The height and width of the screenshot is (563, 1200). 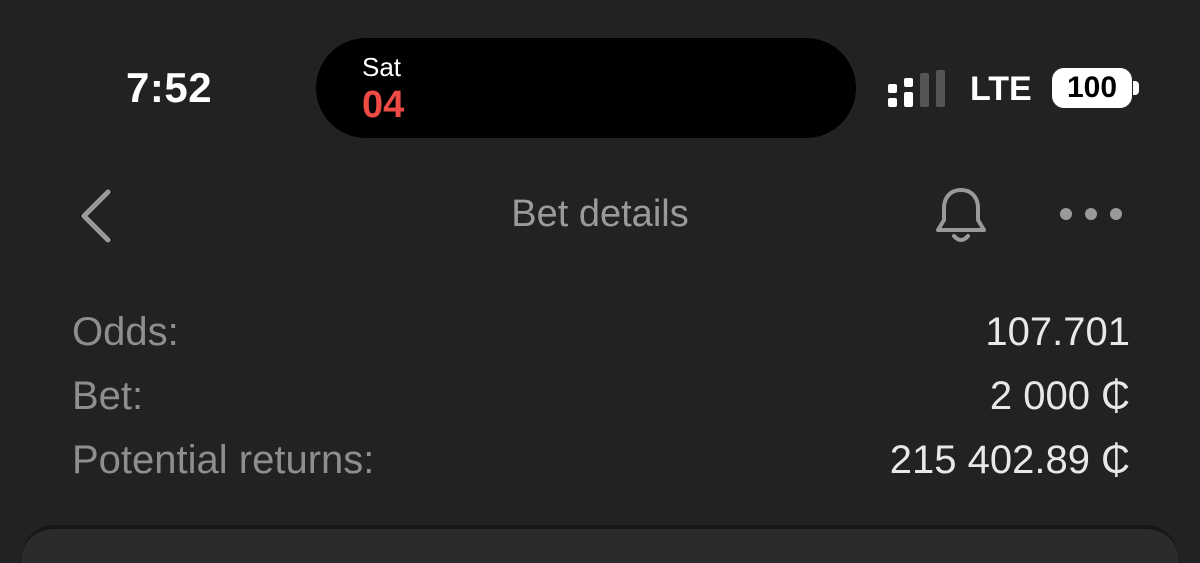 What do you see at coordinates (1009, 460) in the screenshot?
I see `potential-returns-value: 215 402.89 ₵` at bounding box center [1009, 460].